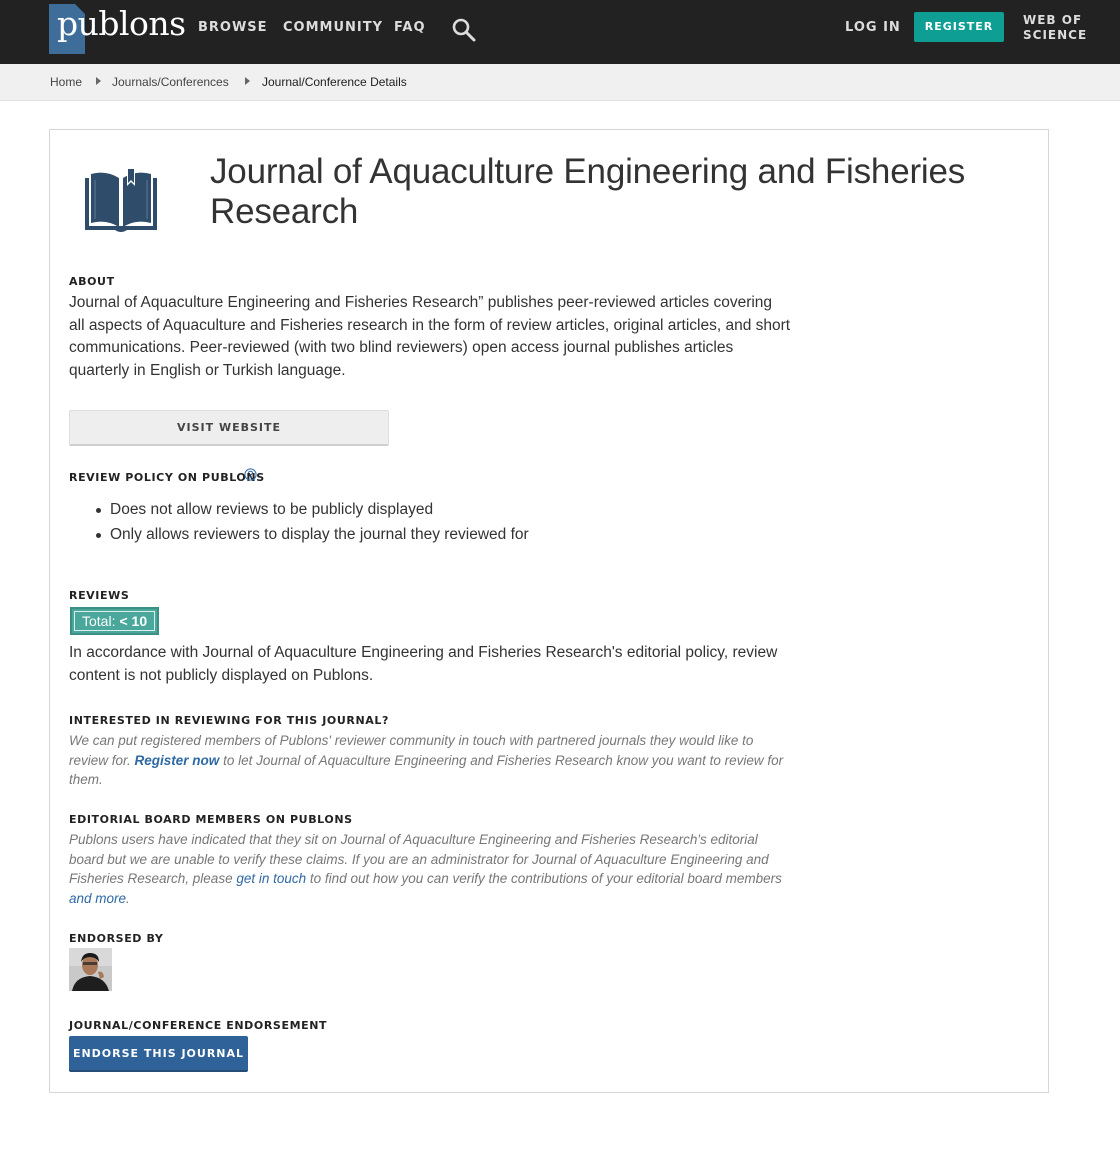 The image size is (1120, 1152). I want to click on endorser-avatar-image, so click(90, 969).